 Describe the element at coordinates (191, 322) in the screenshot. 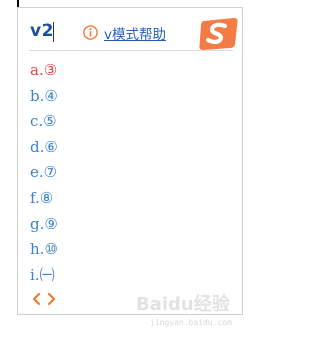

I see `watermark-subtext: jingyan.baidu.com` at that location.